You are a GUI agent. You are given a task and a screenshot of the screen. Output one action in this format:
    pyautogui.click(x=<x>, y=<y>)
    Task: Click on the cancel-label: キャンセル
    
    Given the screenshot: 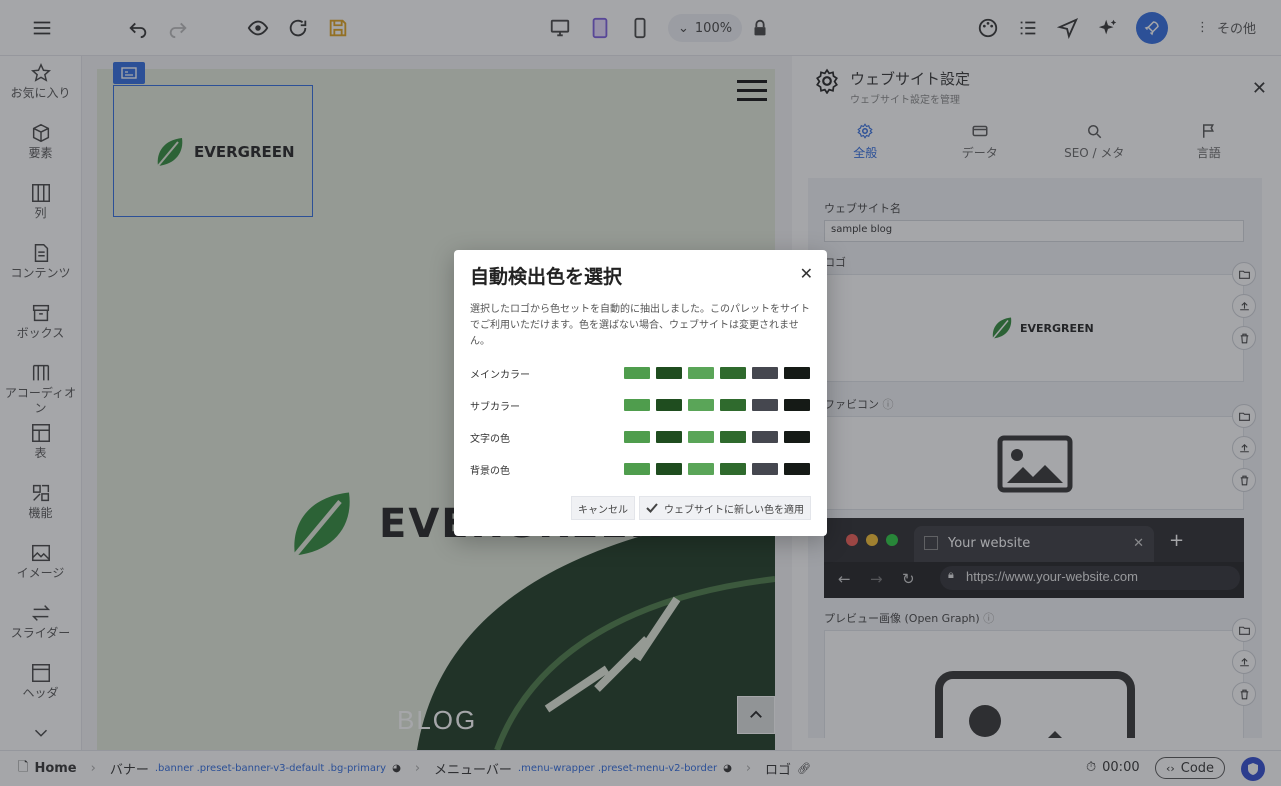 What is the action you would take?
    pyautogui.click(x=603, y=510)
    